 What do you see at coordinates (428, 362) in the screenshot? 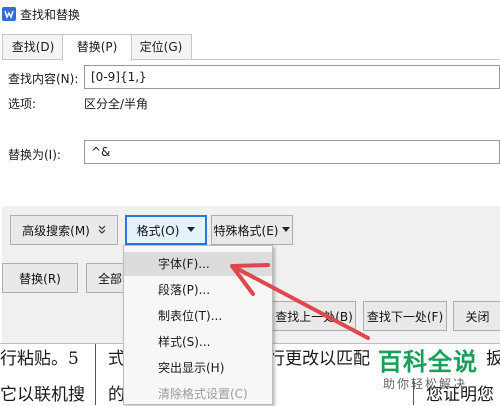
I see `watermark-brand: 百科全说` at bounding box center [428, 362].